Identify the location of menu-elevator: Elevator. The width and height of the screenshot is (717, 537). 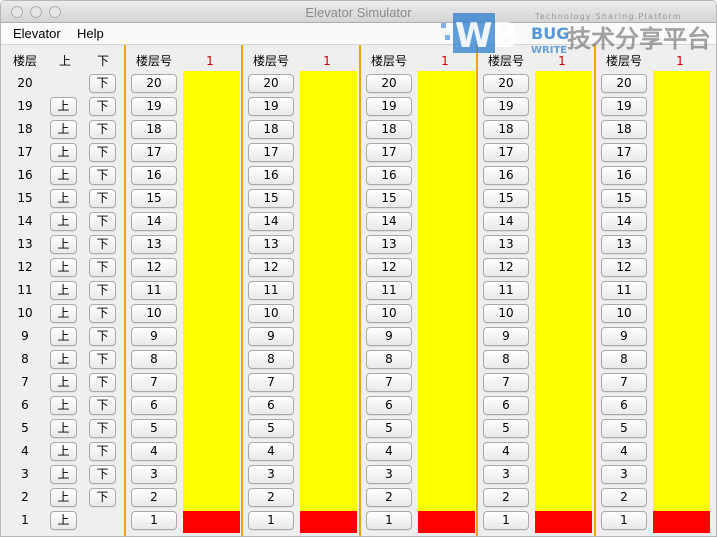
(37, 33).